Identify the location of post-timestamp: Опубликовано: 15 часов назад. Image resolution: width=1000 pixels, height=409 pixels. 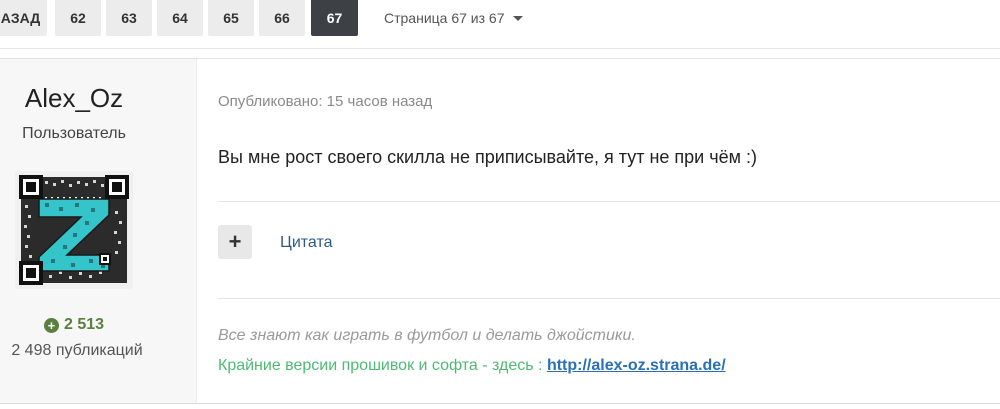
(325, 101).